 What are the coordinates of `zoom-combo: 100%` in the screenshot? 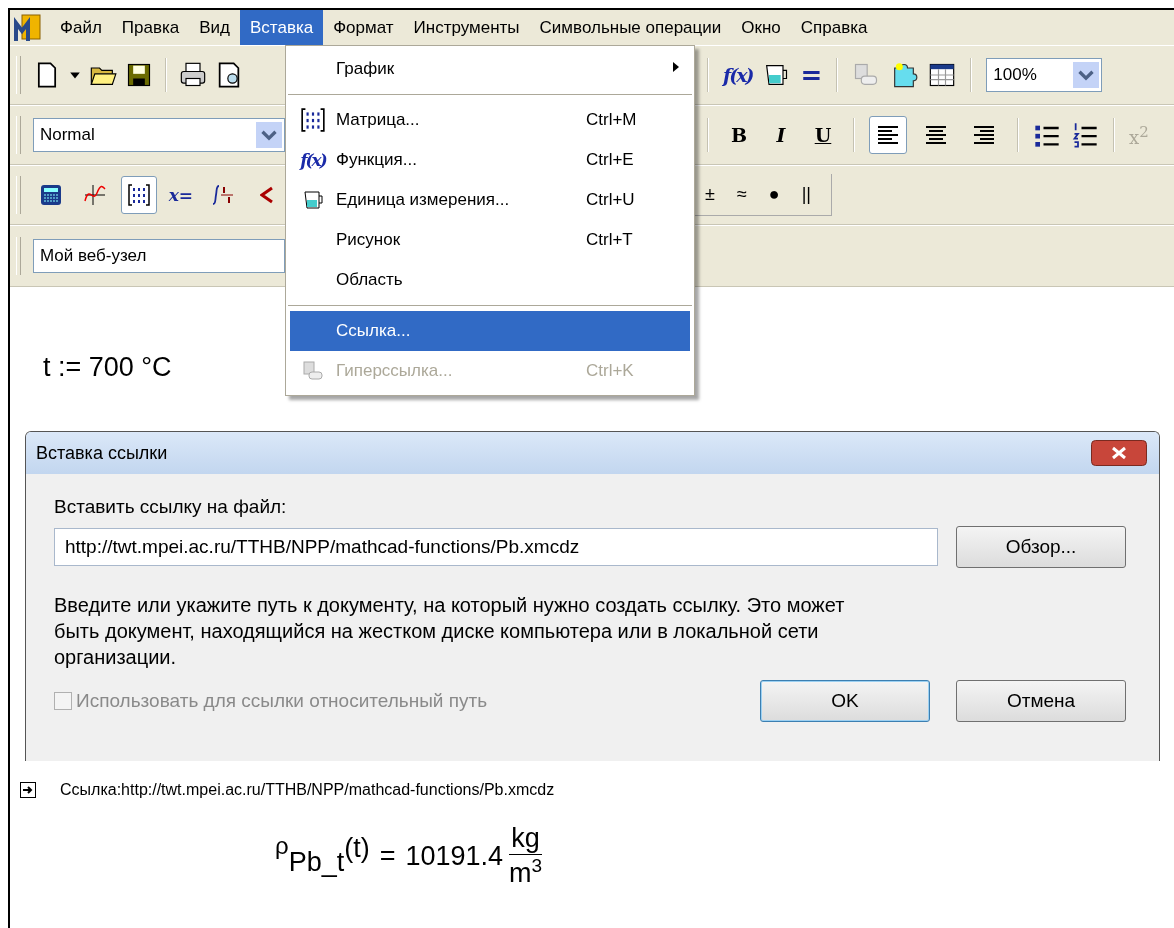 It's located at (1044, 75).